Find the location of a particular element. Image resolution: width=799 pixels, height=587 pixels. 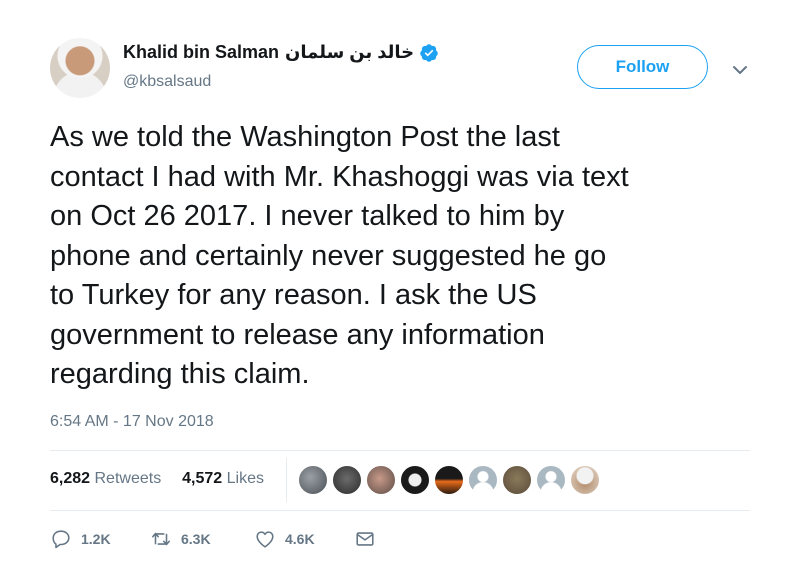

tweet-text-line: to Turkey for any reason. I ask the US is located at coordinates (293, 295).